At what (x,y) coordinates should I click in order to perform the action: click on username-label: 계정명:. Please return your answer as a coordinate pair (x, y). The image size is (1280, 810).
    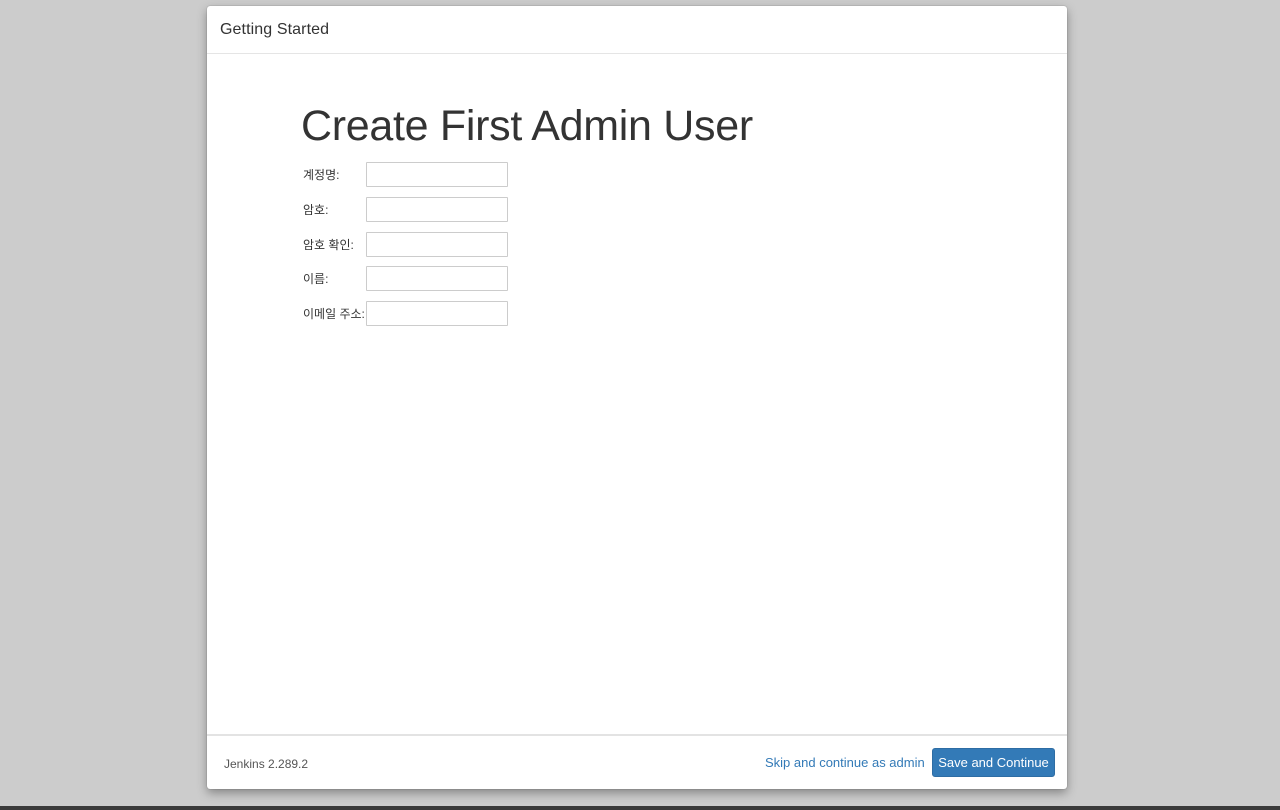
    Looking at the image, I should click on (321, 175).